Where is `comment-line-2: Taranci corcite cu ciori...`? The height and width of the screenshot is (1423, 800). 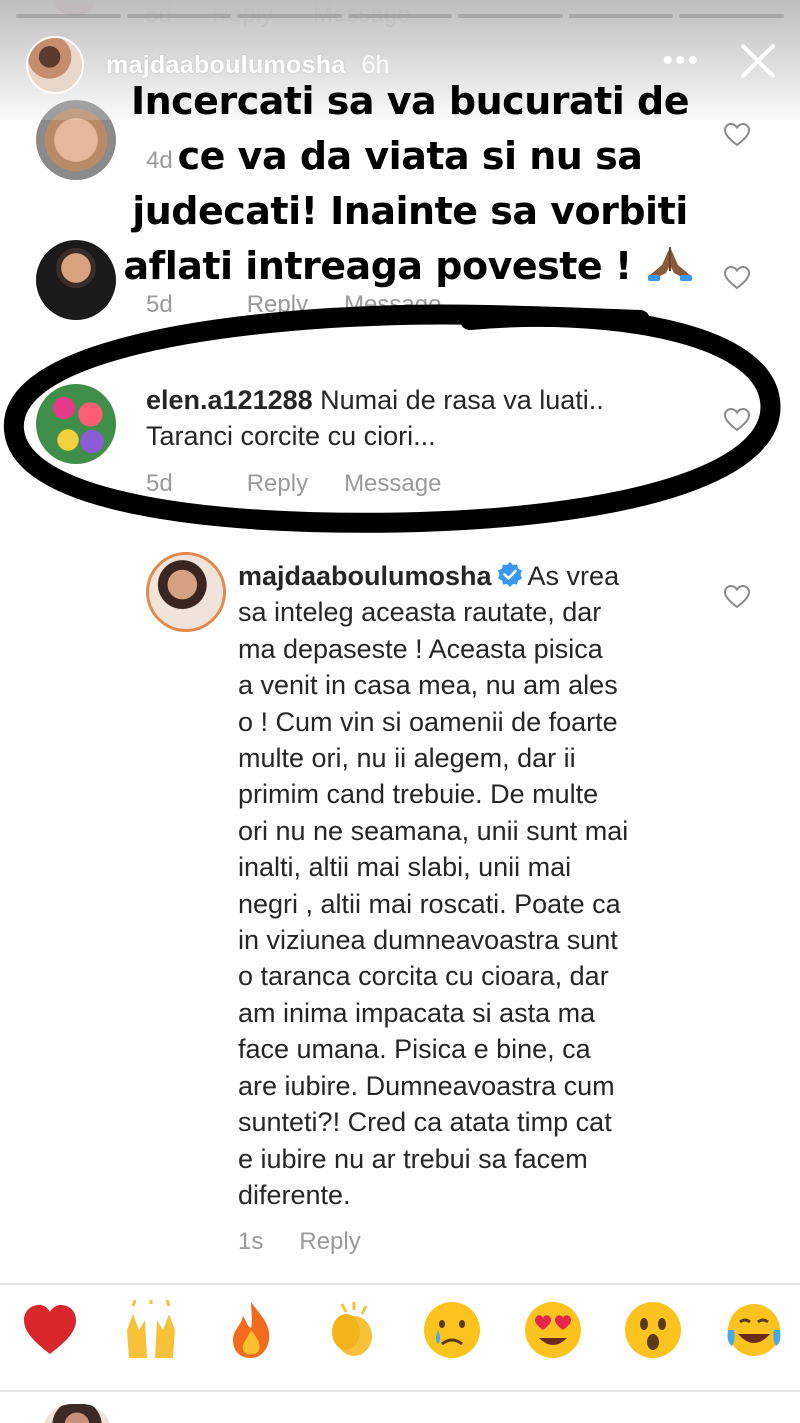 comment-line-2: Taranci corcite cu ciori... is located at coordinates (291, 436).